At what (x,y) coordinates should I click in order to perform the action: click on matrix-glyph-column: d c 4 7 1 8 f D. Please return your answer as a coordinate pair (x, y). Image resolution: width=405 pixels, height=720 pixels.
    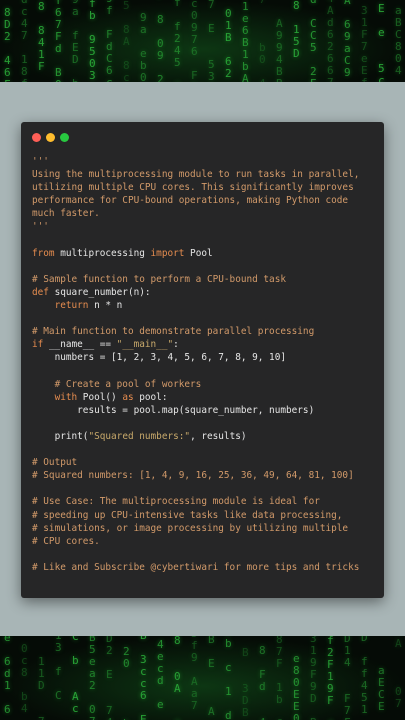
    Looking at the image, I should click on (24, 41).